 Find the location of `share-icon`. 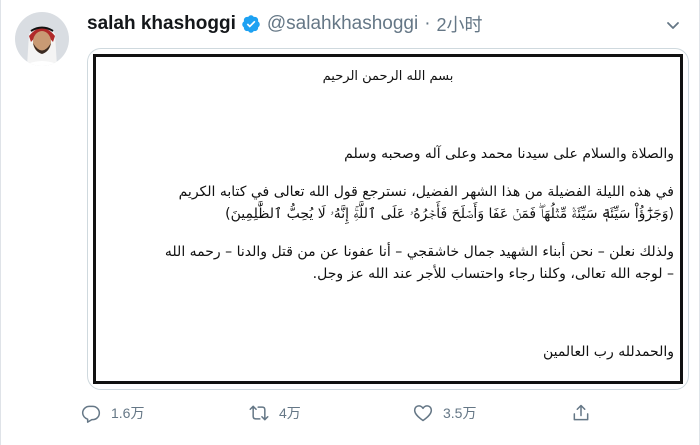

share-icon is located at coordinates (581, 412).